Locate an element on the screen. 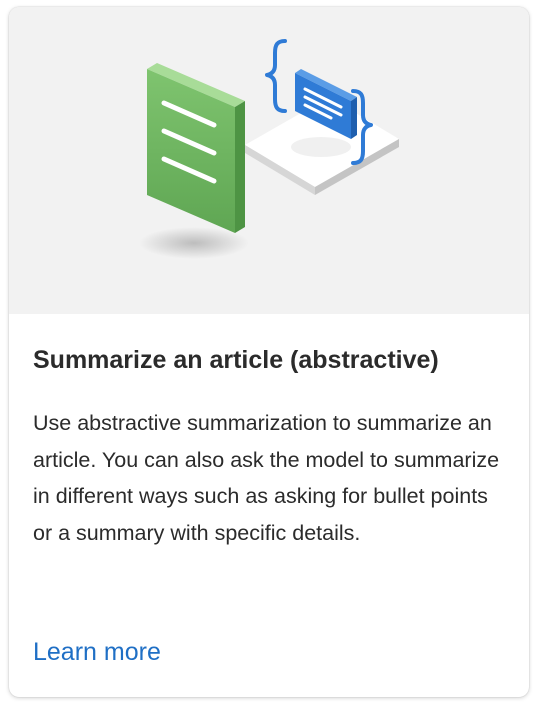  card-title: Summarize an article (abstractive) is located at coordinates (236, 360).